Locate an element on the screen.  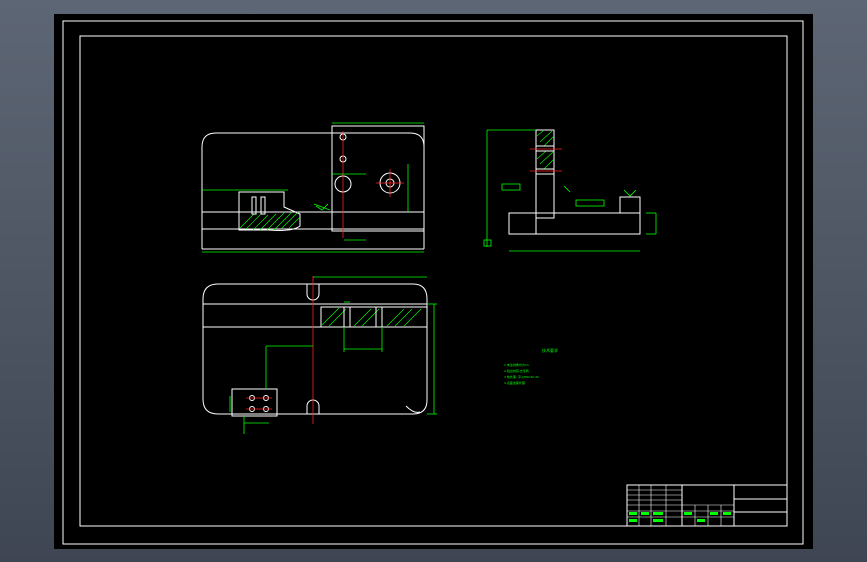
notes-line-4: 4.表面发黑处理. is located at coordinates (515, 382).